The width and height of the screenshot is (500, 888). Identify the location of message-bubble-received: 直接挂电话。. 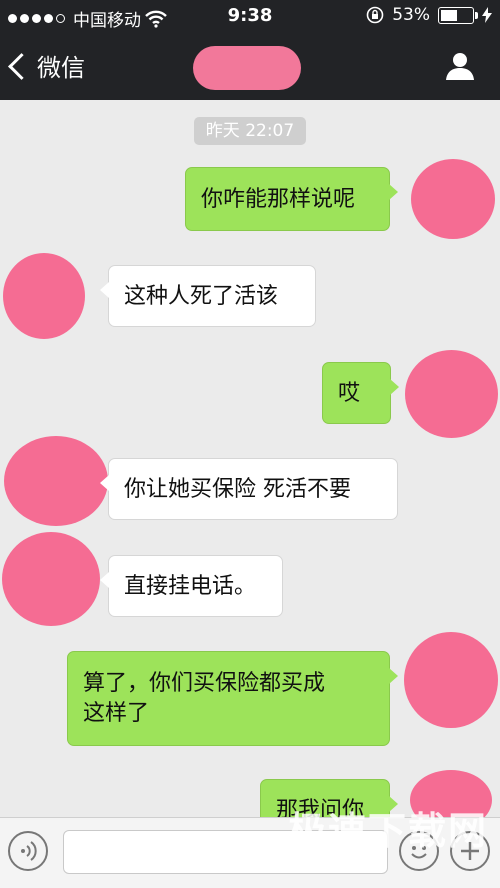
(191, 586).